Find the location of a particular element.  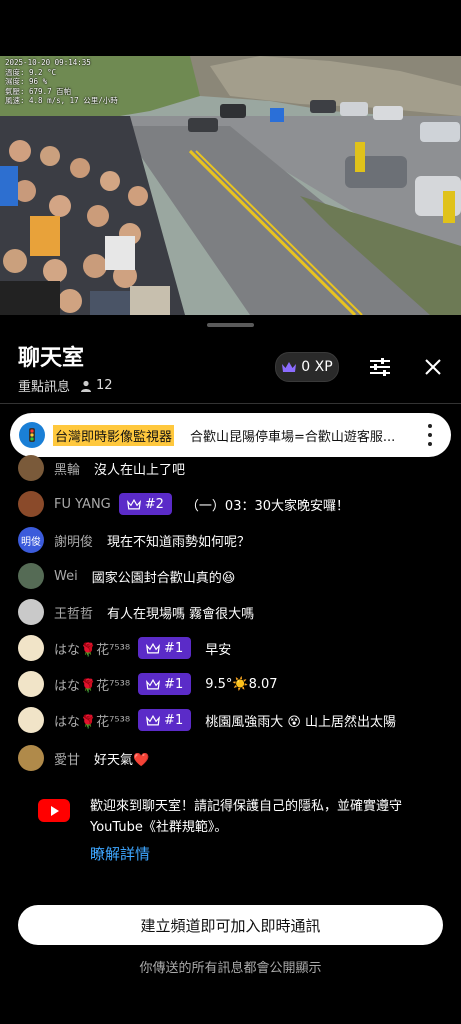

chat-message: 明俊 謝明俊 現在不知道雨勢如何呢？ is located at coordinates (134, 540).